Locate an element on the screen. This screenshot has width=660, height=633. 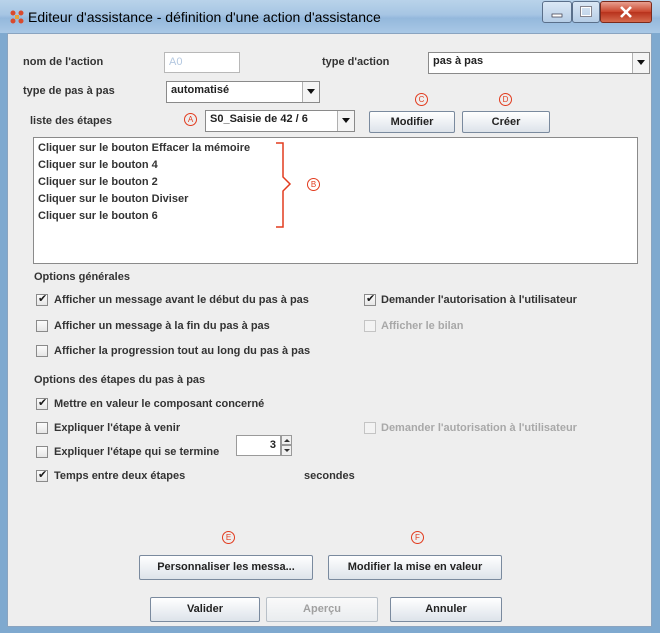
steps-opt3-checkbox is located at coordinates (42, 452).